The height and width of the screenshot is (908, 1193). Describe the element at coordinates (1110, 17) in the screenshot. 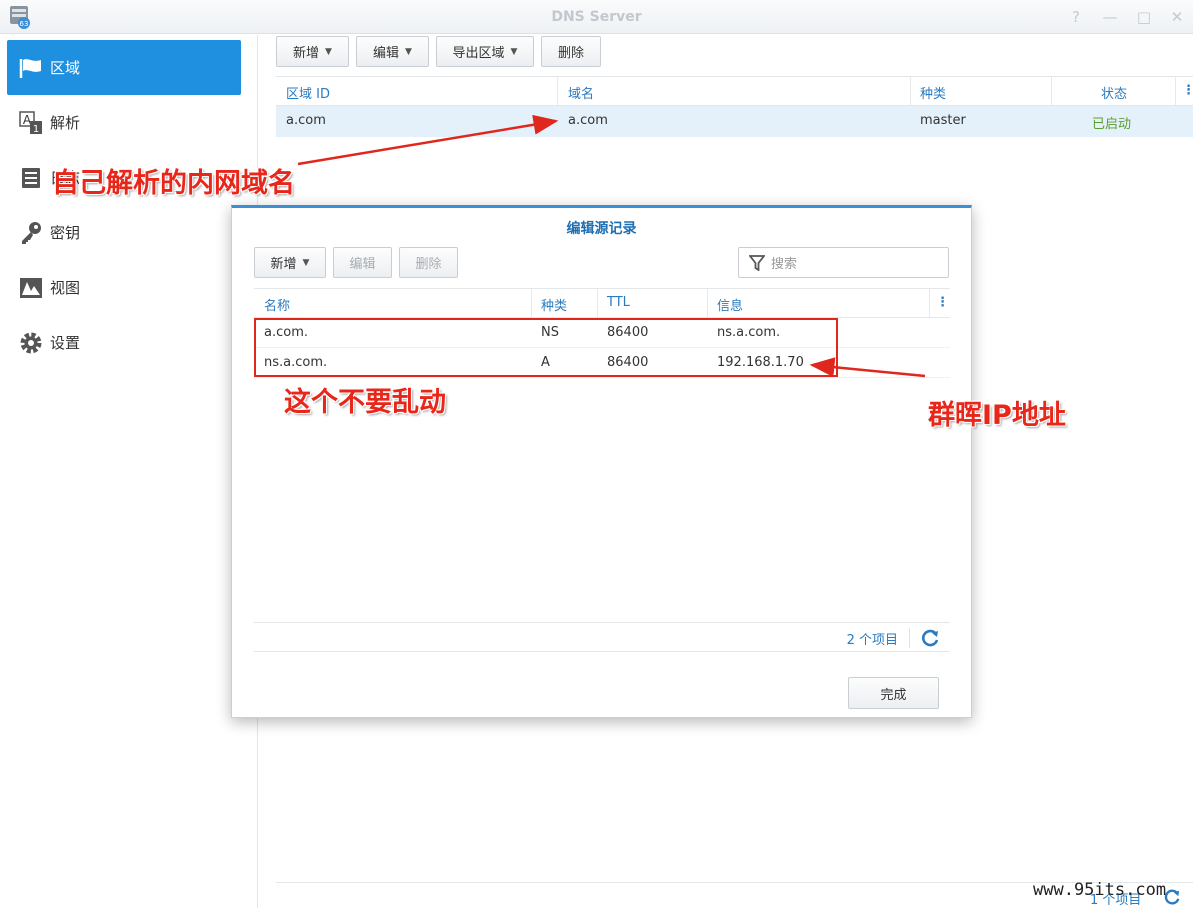

I see `minimize-icon: —` at that location.